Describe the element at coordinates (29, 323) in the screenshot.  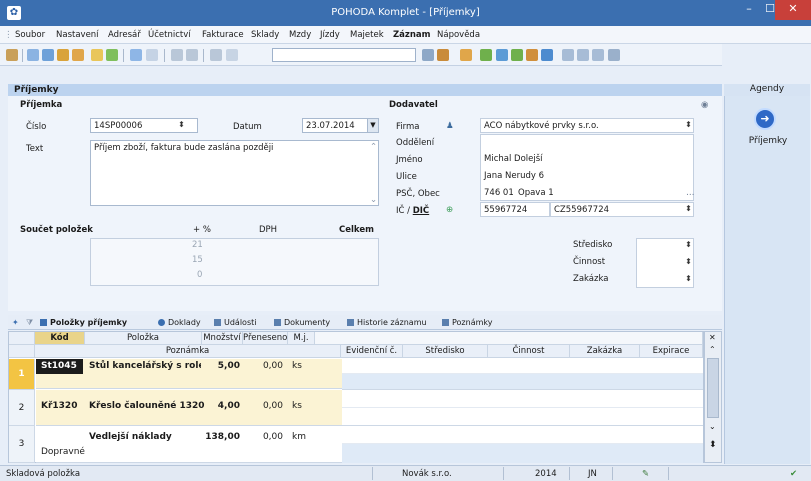
I see `tabs-filter-icon: ⧩` at that location.